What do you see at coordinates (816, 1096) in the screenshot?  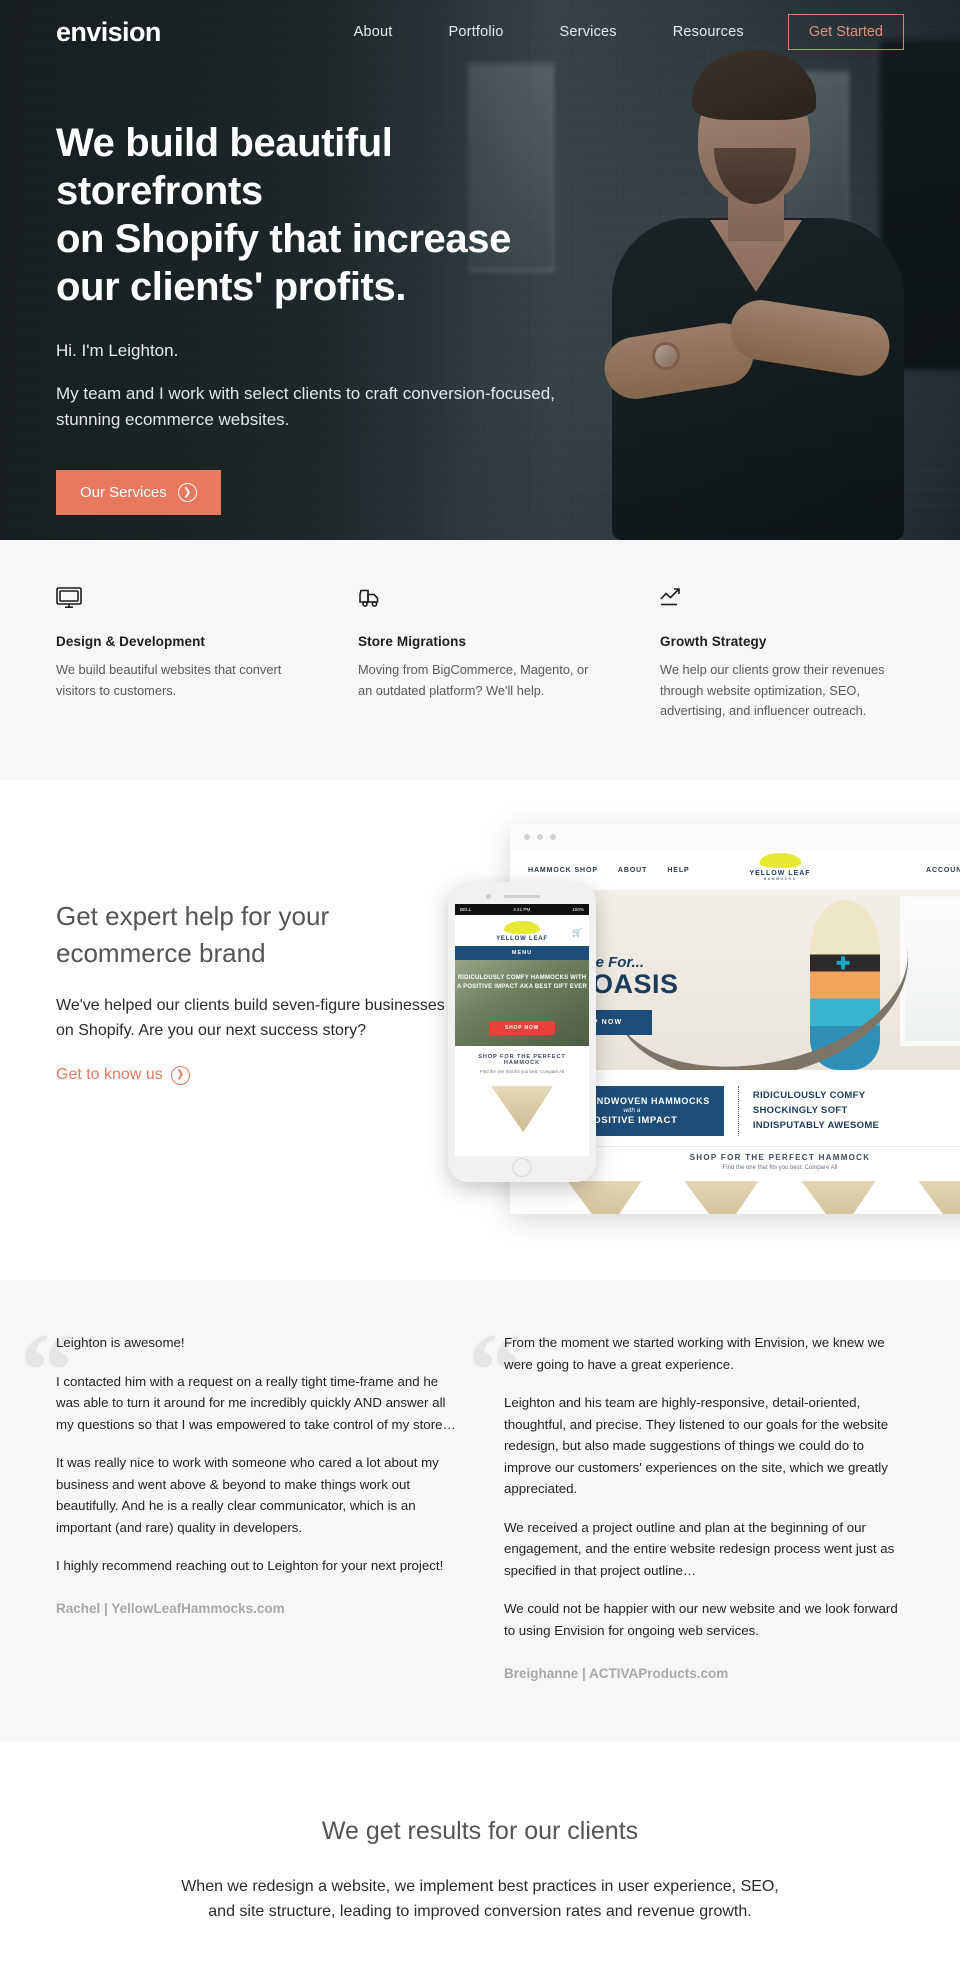 I see `claim-1: RIDICULOUSLY COMFY` at bounding box center [816, 1096].